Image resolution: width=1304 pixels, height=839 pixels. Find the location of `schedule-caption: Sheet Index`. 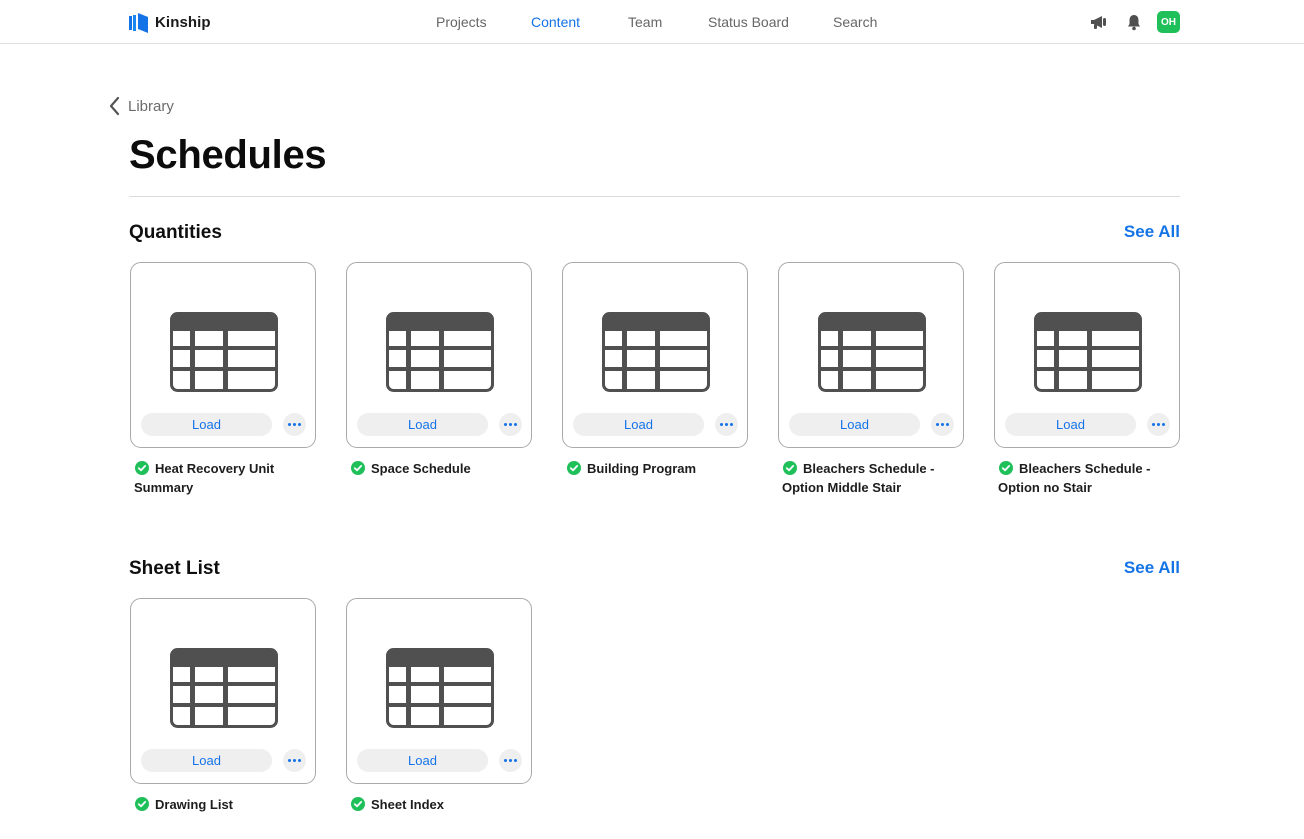

schedule-caption: Sheet Index is located at coordinates (439, 804).